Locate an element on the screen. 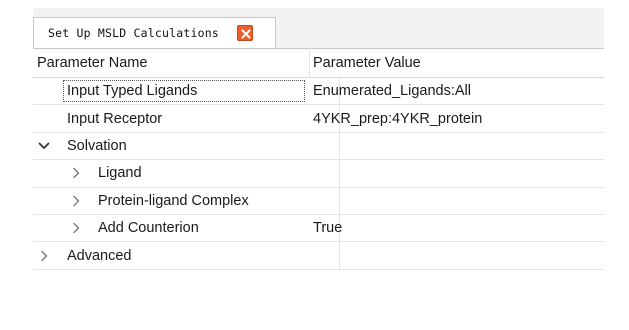 Image resolution: width=629 pixels, height=330 pixels. parameter-name-cell: Add Counterion is located at coordinates (186, 228).